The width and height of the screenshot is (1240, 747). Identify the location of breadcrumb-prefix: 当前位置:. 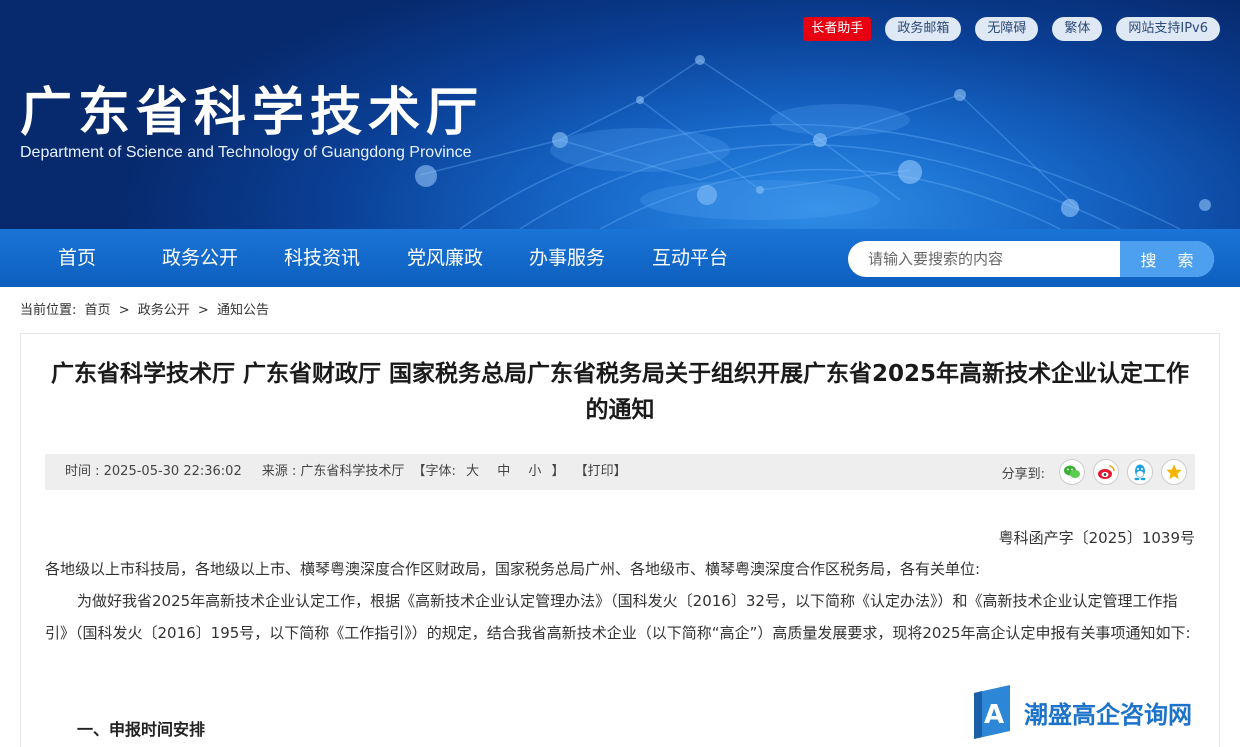
(48, 310).